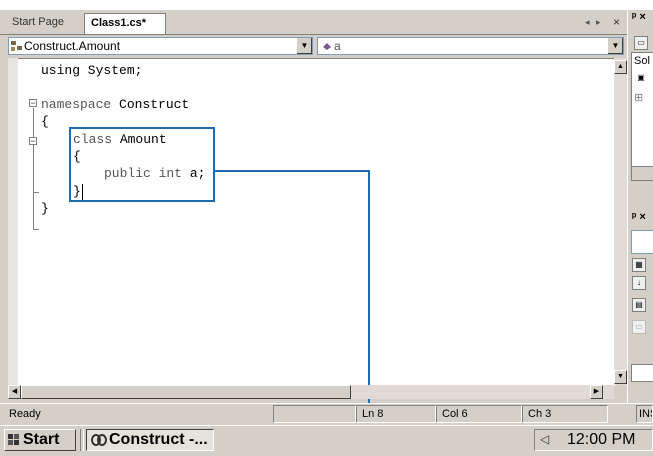 The image size is (653, 456). I want to click on categorized-icon: ▦, so click(639, 265).